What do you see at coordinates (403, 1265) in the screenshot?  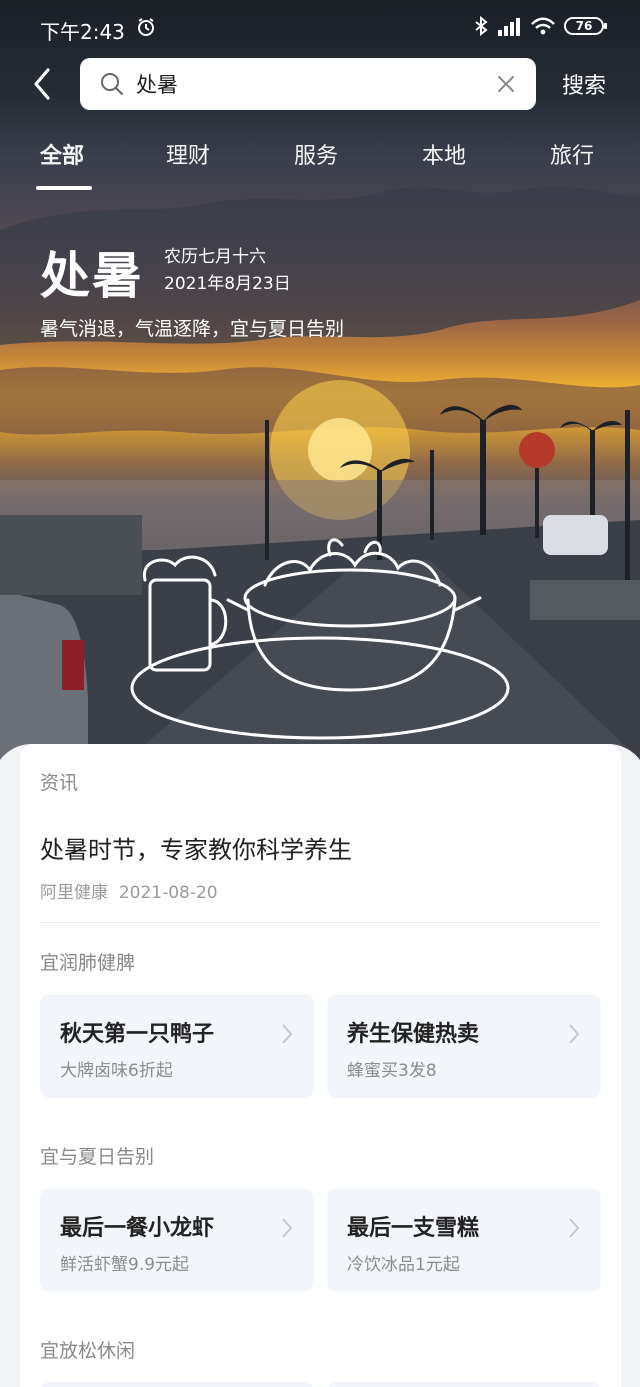 I see `tile-subtitle: 冷饮冰品1元起` at bounding box center [403, 1265].